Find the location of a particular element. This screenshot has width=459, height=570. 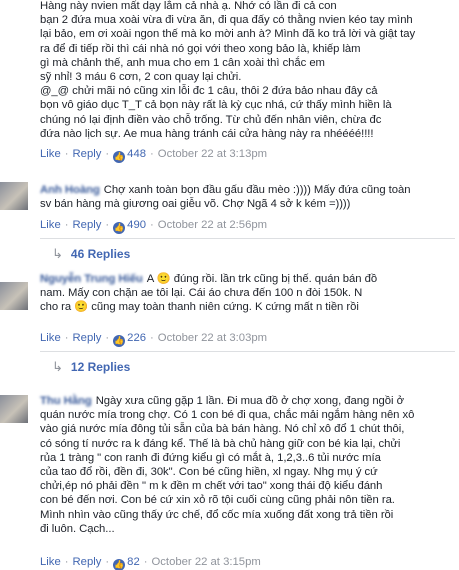

timestamp: October 22 at 3:15pm is located at coordinates (206, 562).